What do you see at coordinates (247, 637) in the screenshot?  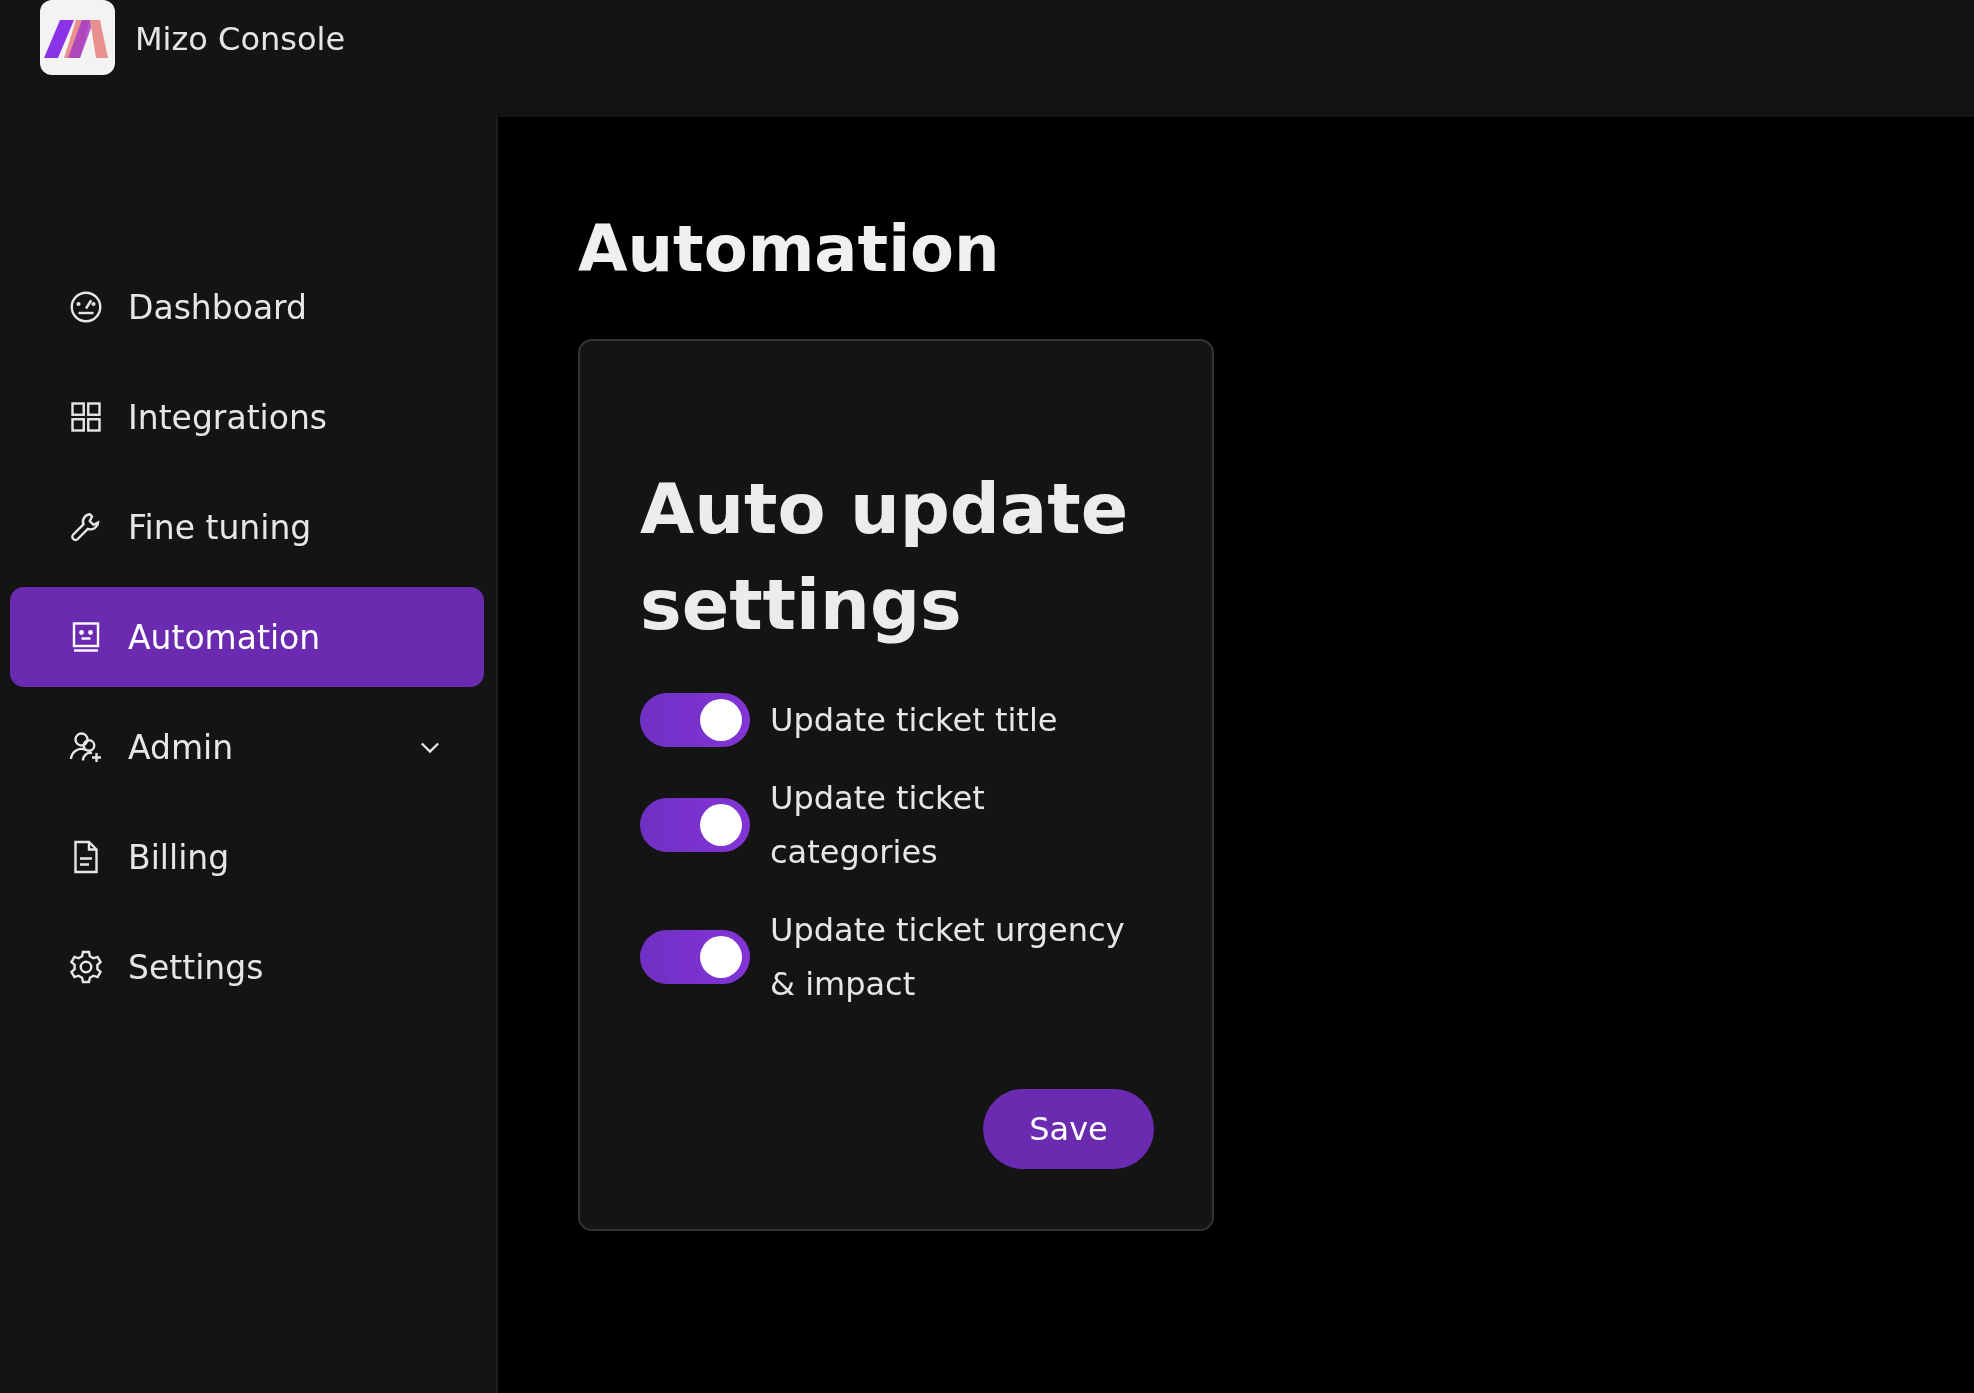 I see `sidebar-item: Automation` at bounding box center [247, 637].